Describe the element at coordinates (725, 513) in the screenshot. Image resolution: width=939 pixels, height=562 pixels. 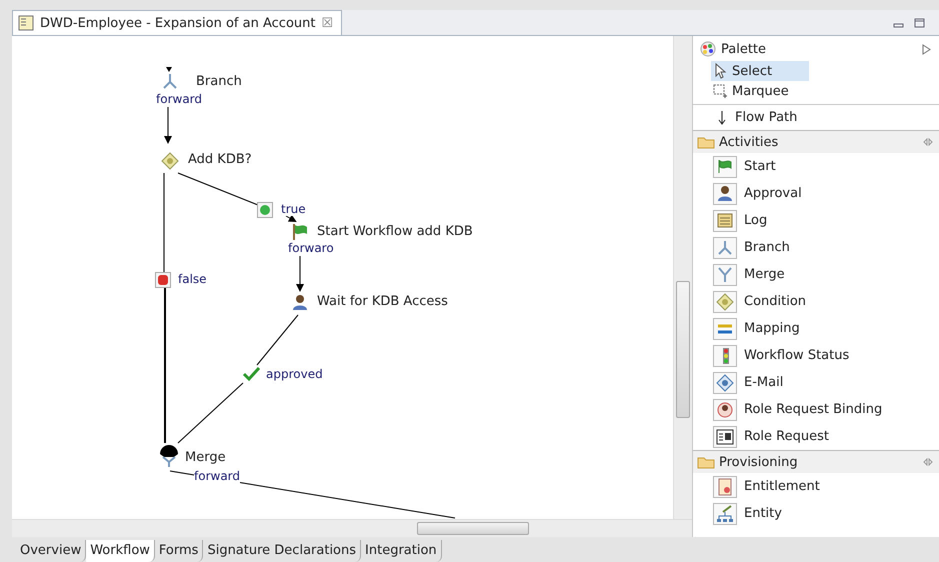
I see `diagram-icon` at that location.